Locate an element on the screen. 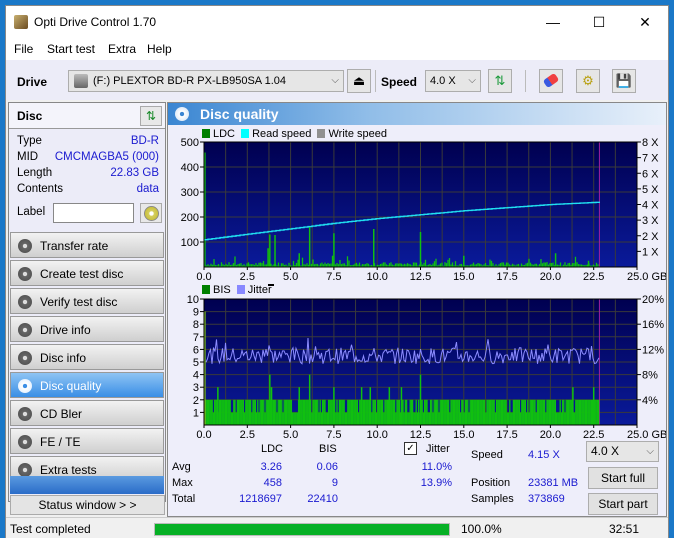 This screenshot has width=674, height=538. nav-label: Disc quality is located at coordinates (71, 386).